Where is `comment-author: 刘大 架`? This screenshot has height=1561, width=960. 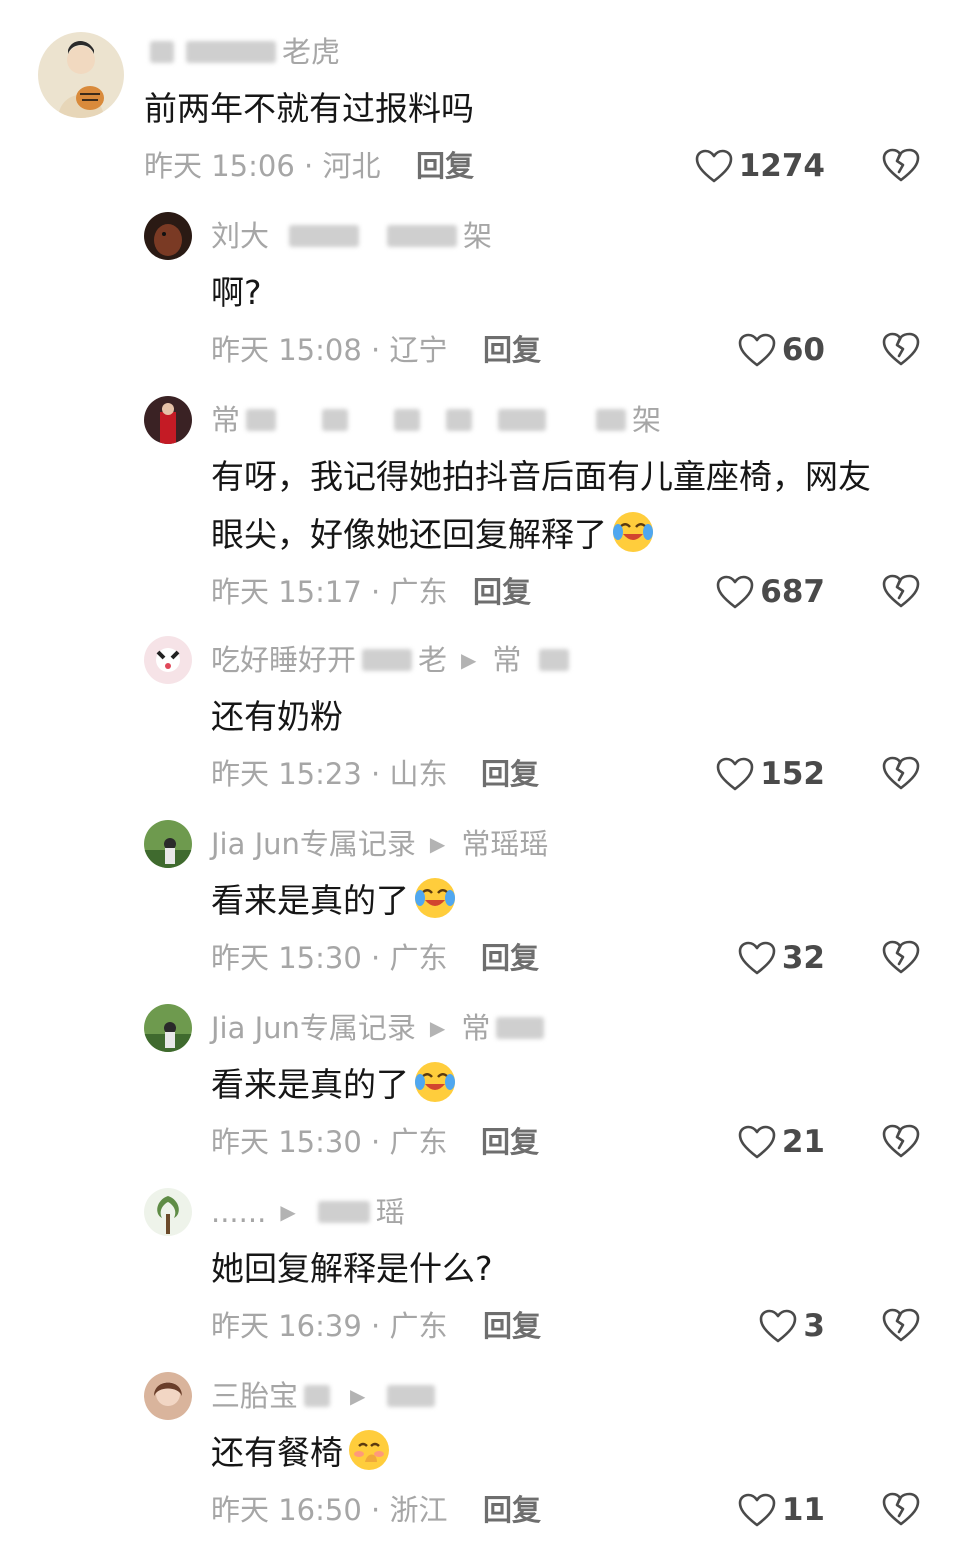
comment-author: 刘大 架 is located at coordinates (351, 236).